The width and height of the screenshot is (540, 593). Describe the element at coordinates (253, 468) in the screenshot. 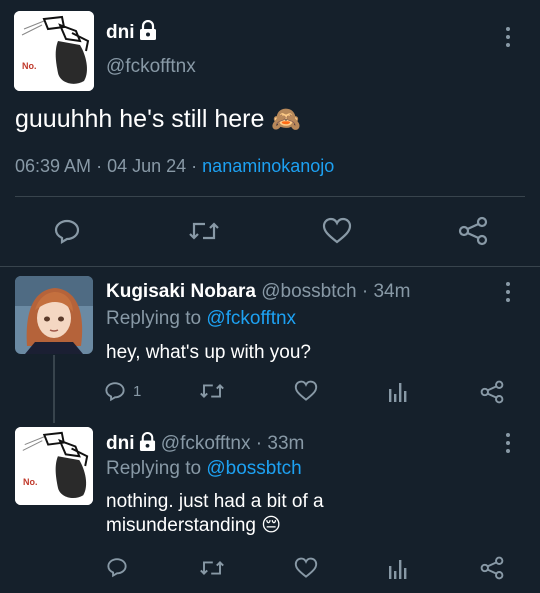

I see `replying-to-handle: @bossbtch` at that location.